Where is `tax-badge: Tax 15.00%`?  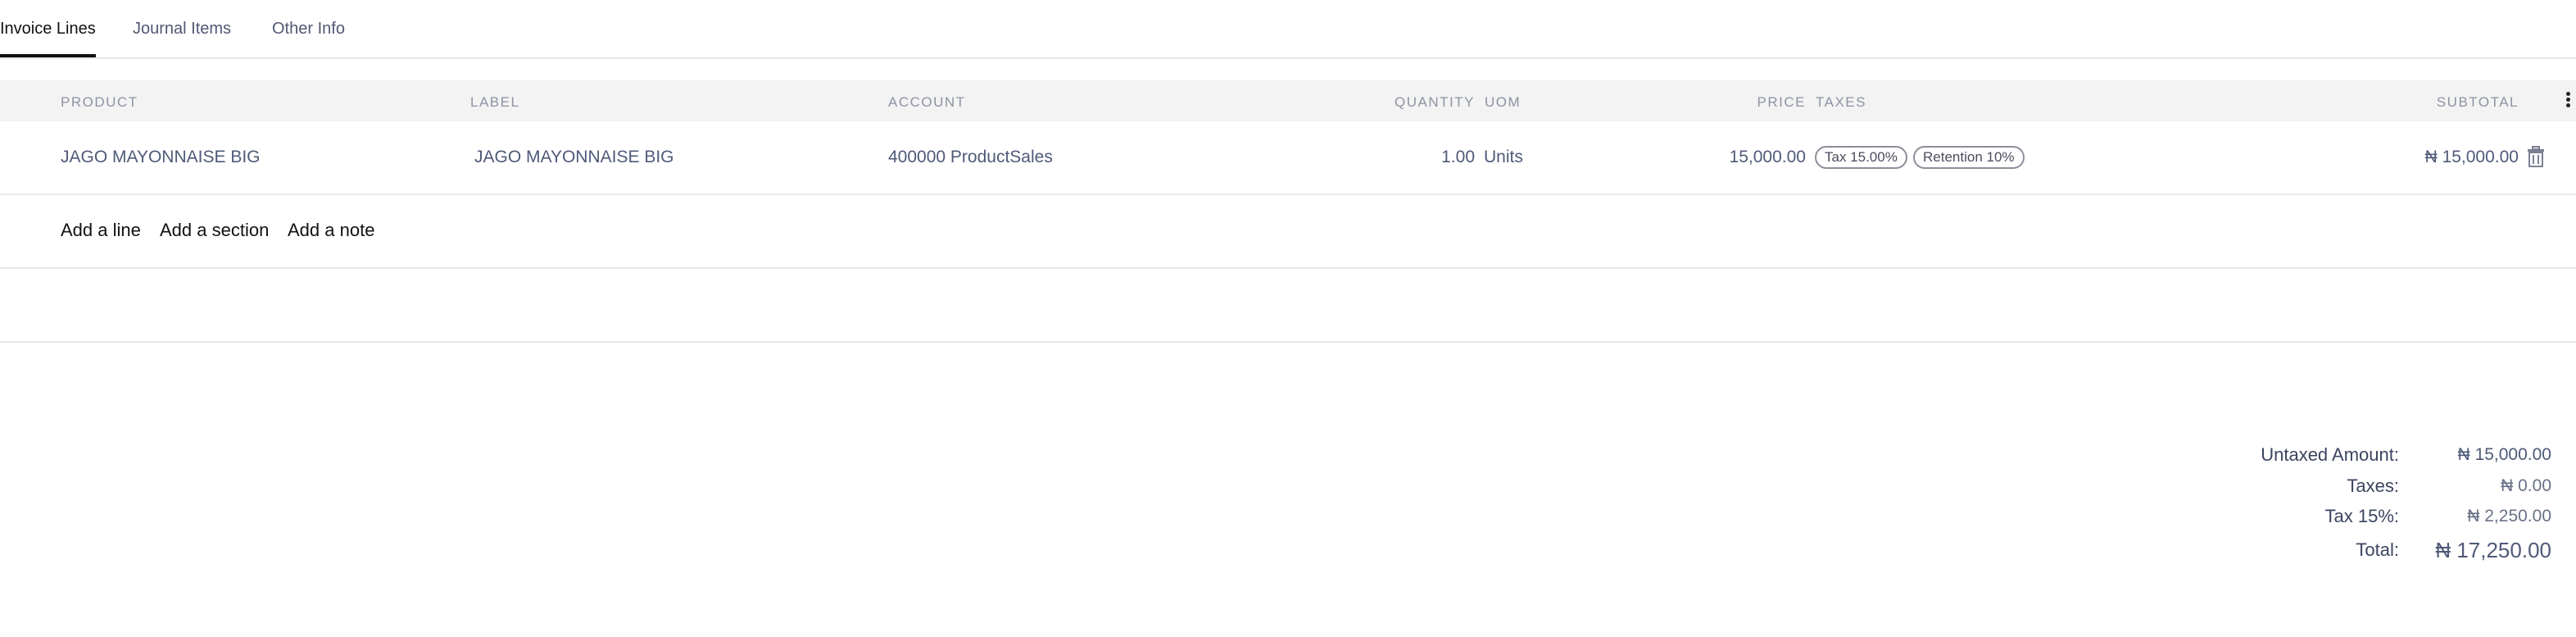
tax-badge: Tax 15.00% is located at coordinates (1861, 157).